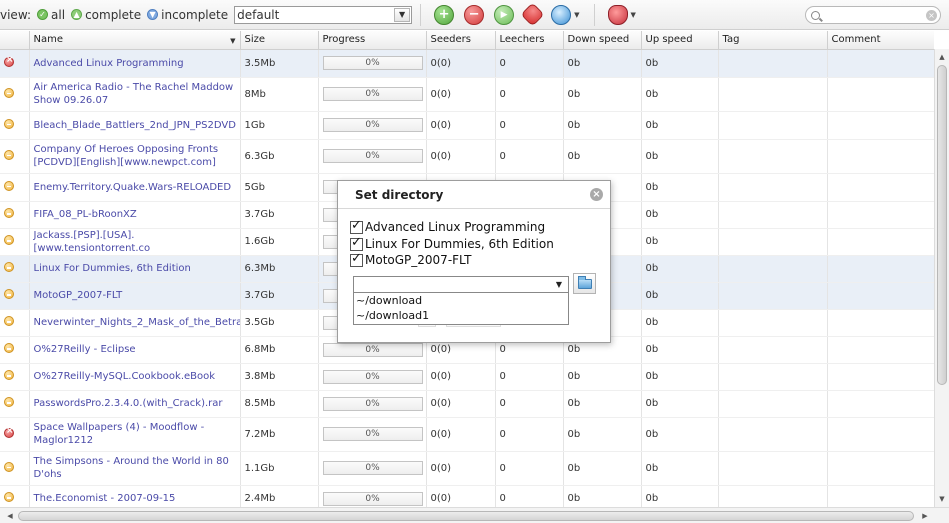  I want to click on filter-incomplete: ▼ incomplete, so click(187, 15).